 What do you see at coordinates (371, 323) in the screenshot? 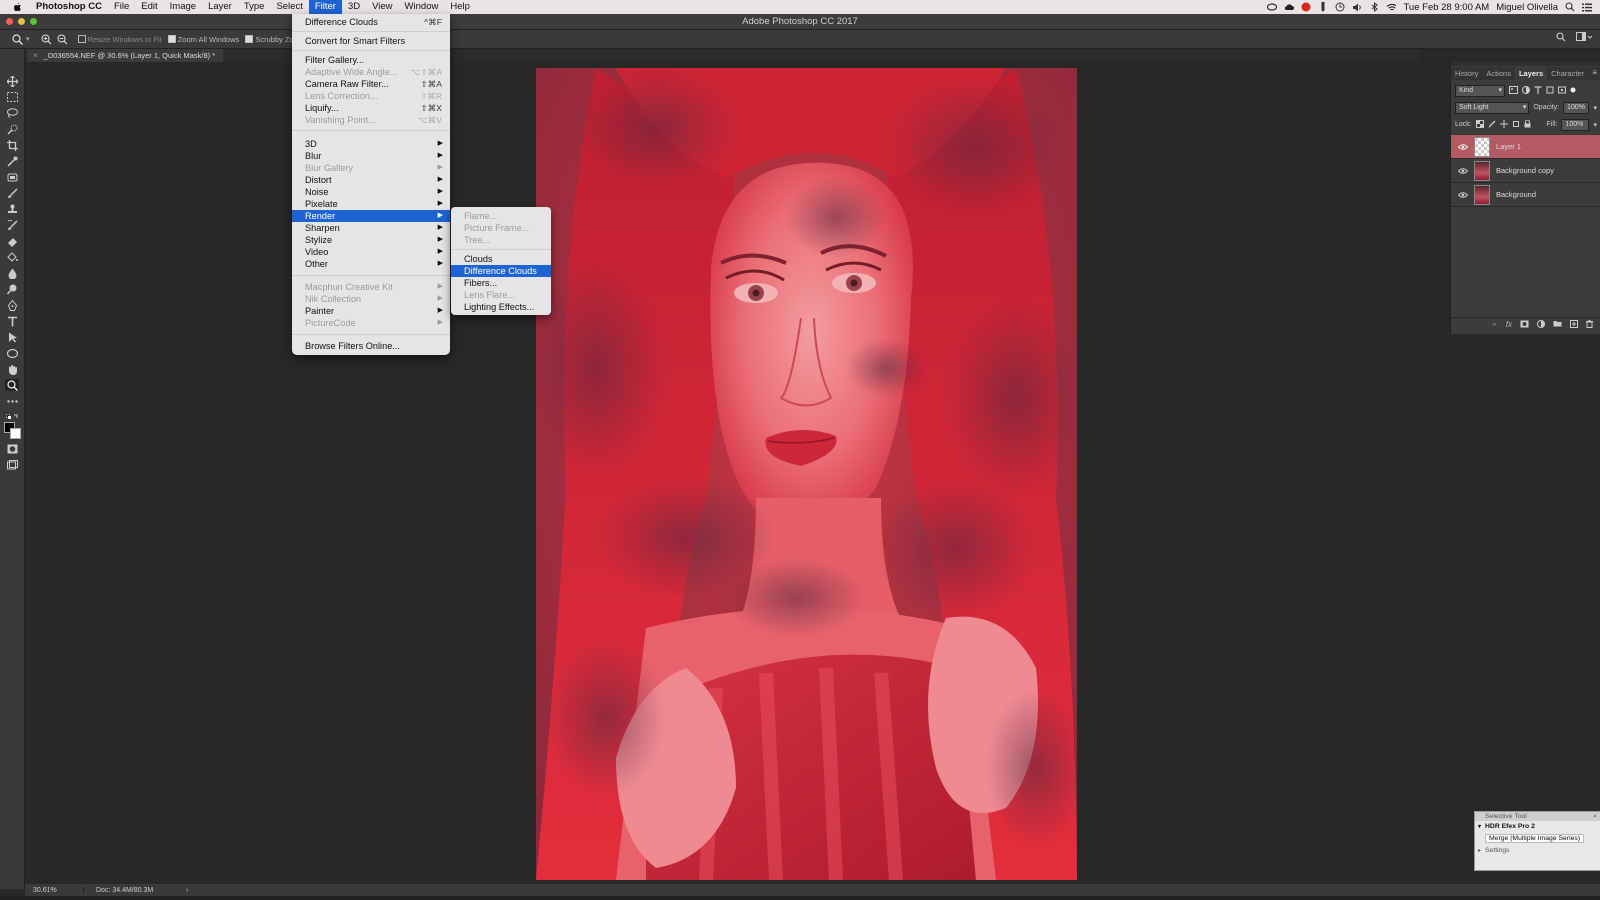
I see `filter-menu-item-picturecode: PictureCode ▶` at bounding box center [371, 323].